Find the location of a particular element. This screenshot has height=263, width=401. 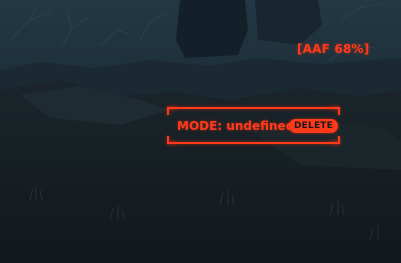

aaf-progress-indicator: [AAF 68%] is located at coordinates (333, 49).